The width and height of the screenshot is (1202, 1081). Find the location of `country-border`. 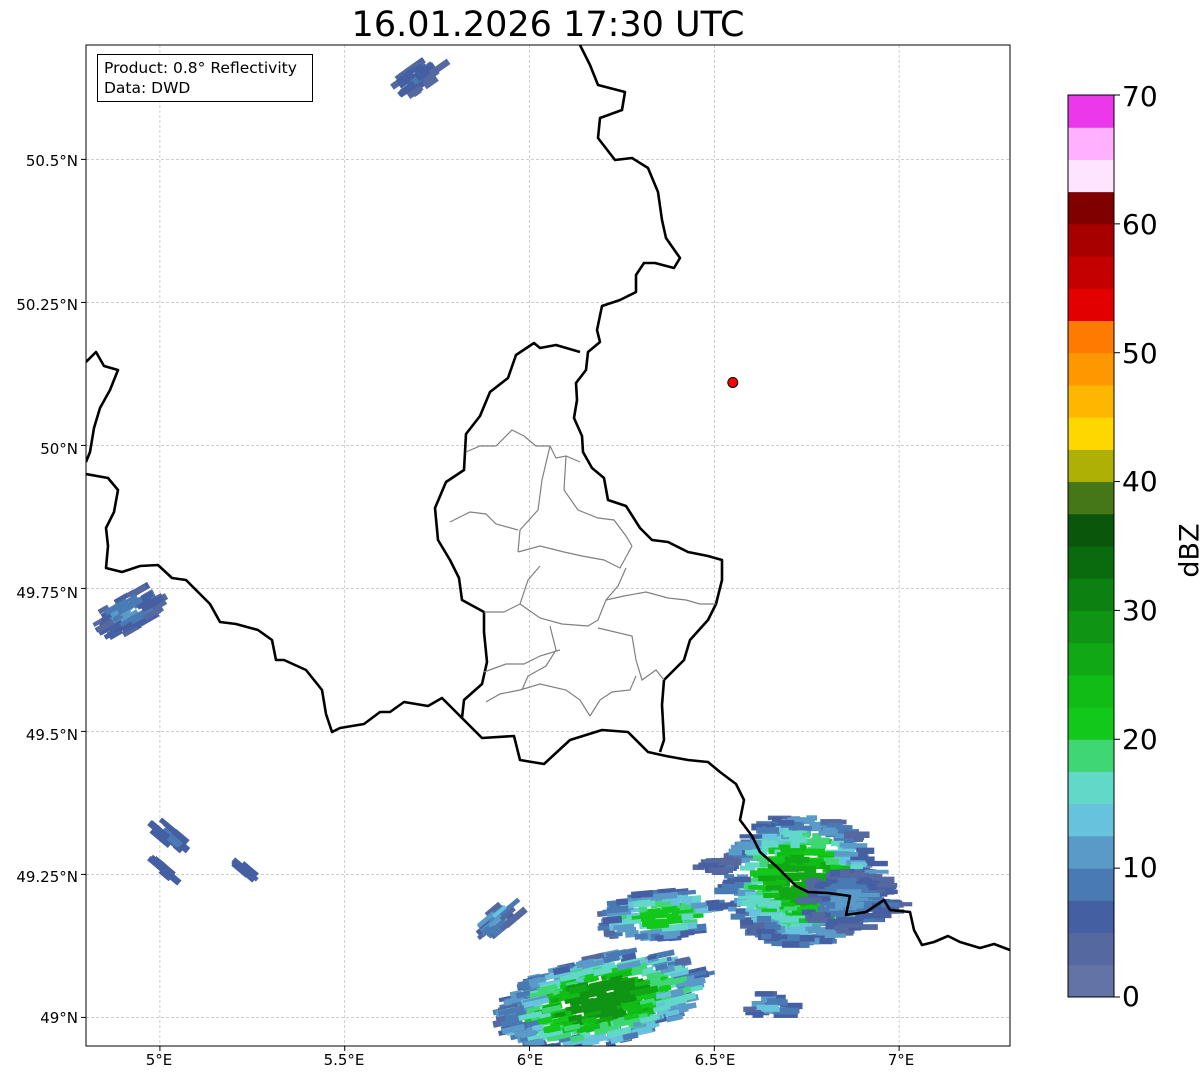

country-border is located at coordinates (550, 553).